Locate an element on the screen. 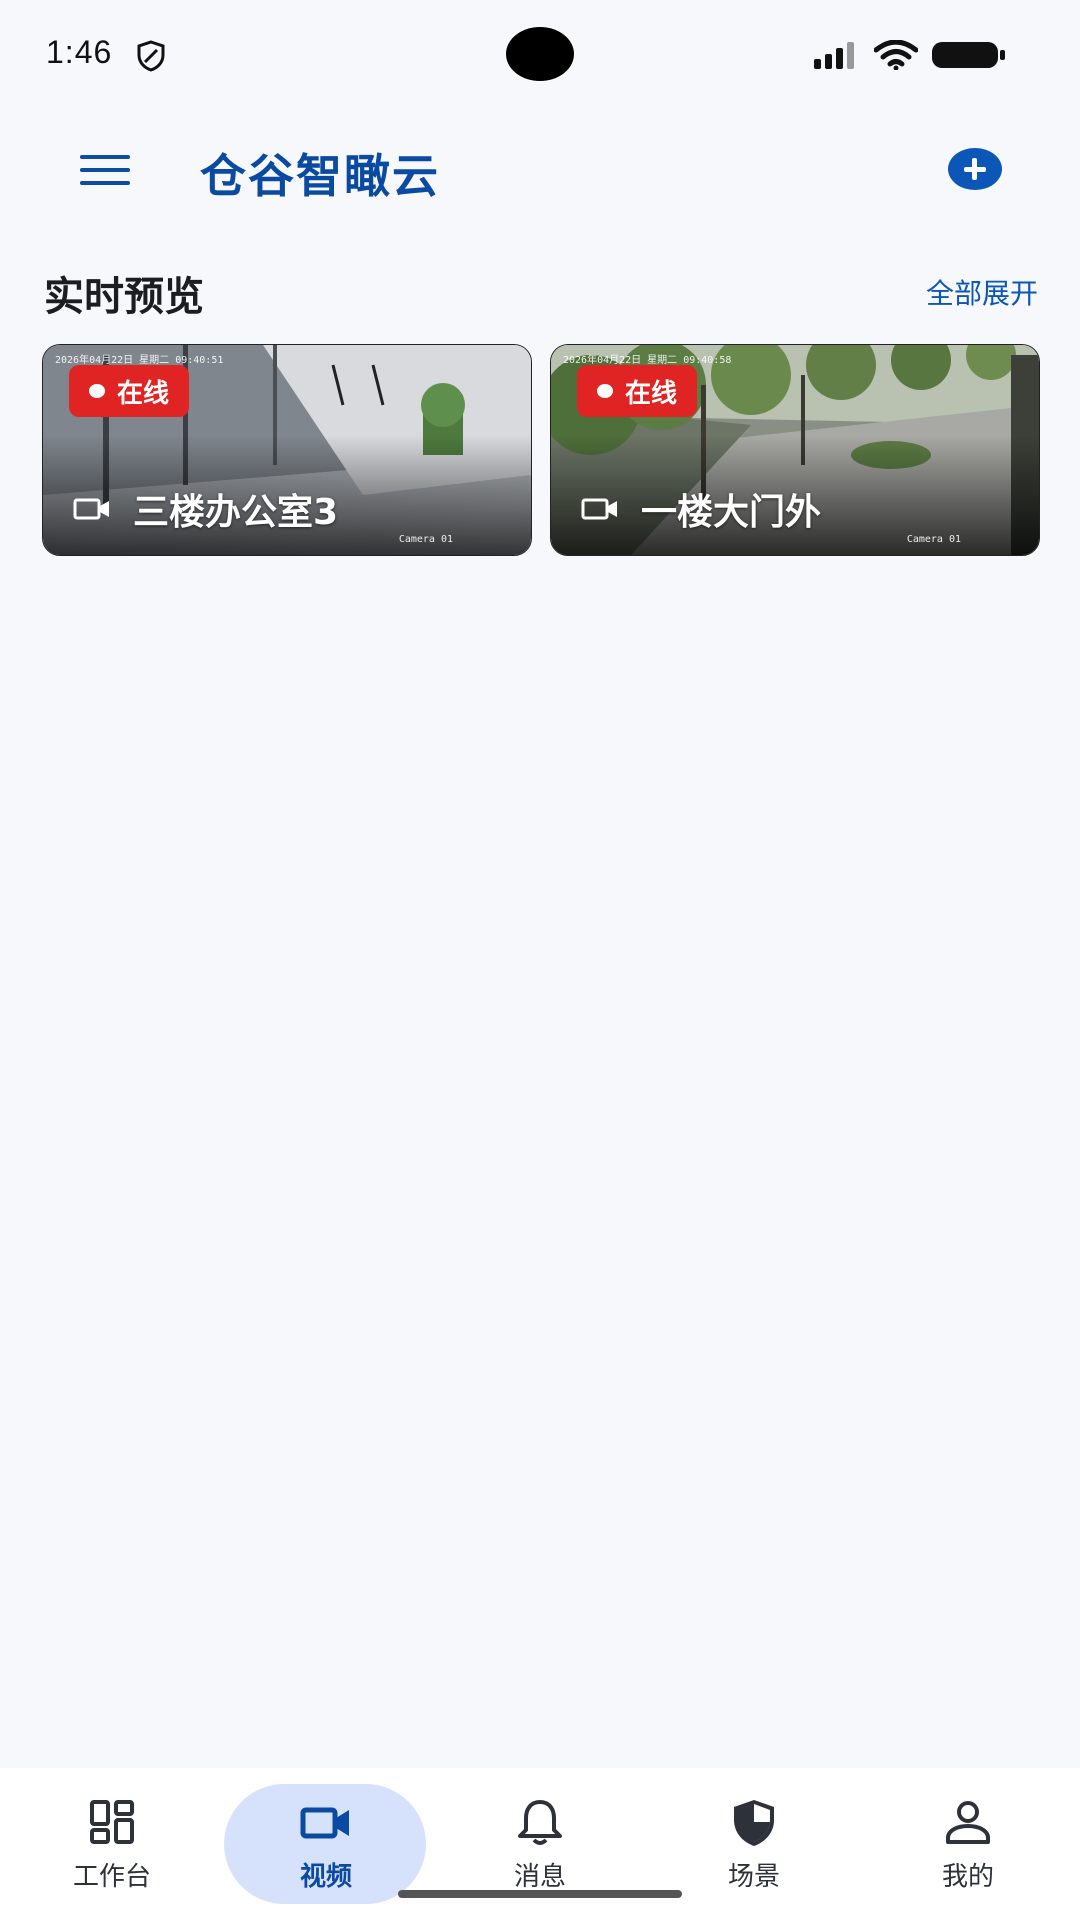 This screenshot has width=1080, height=1920. shield-status-icon is located at coordinates (151, 56).